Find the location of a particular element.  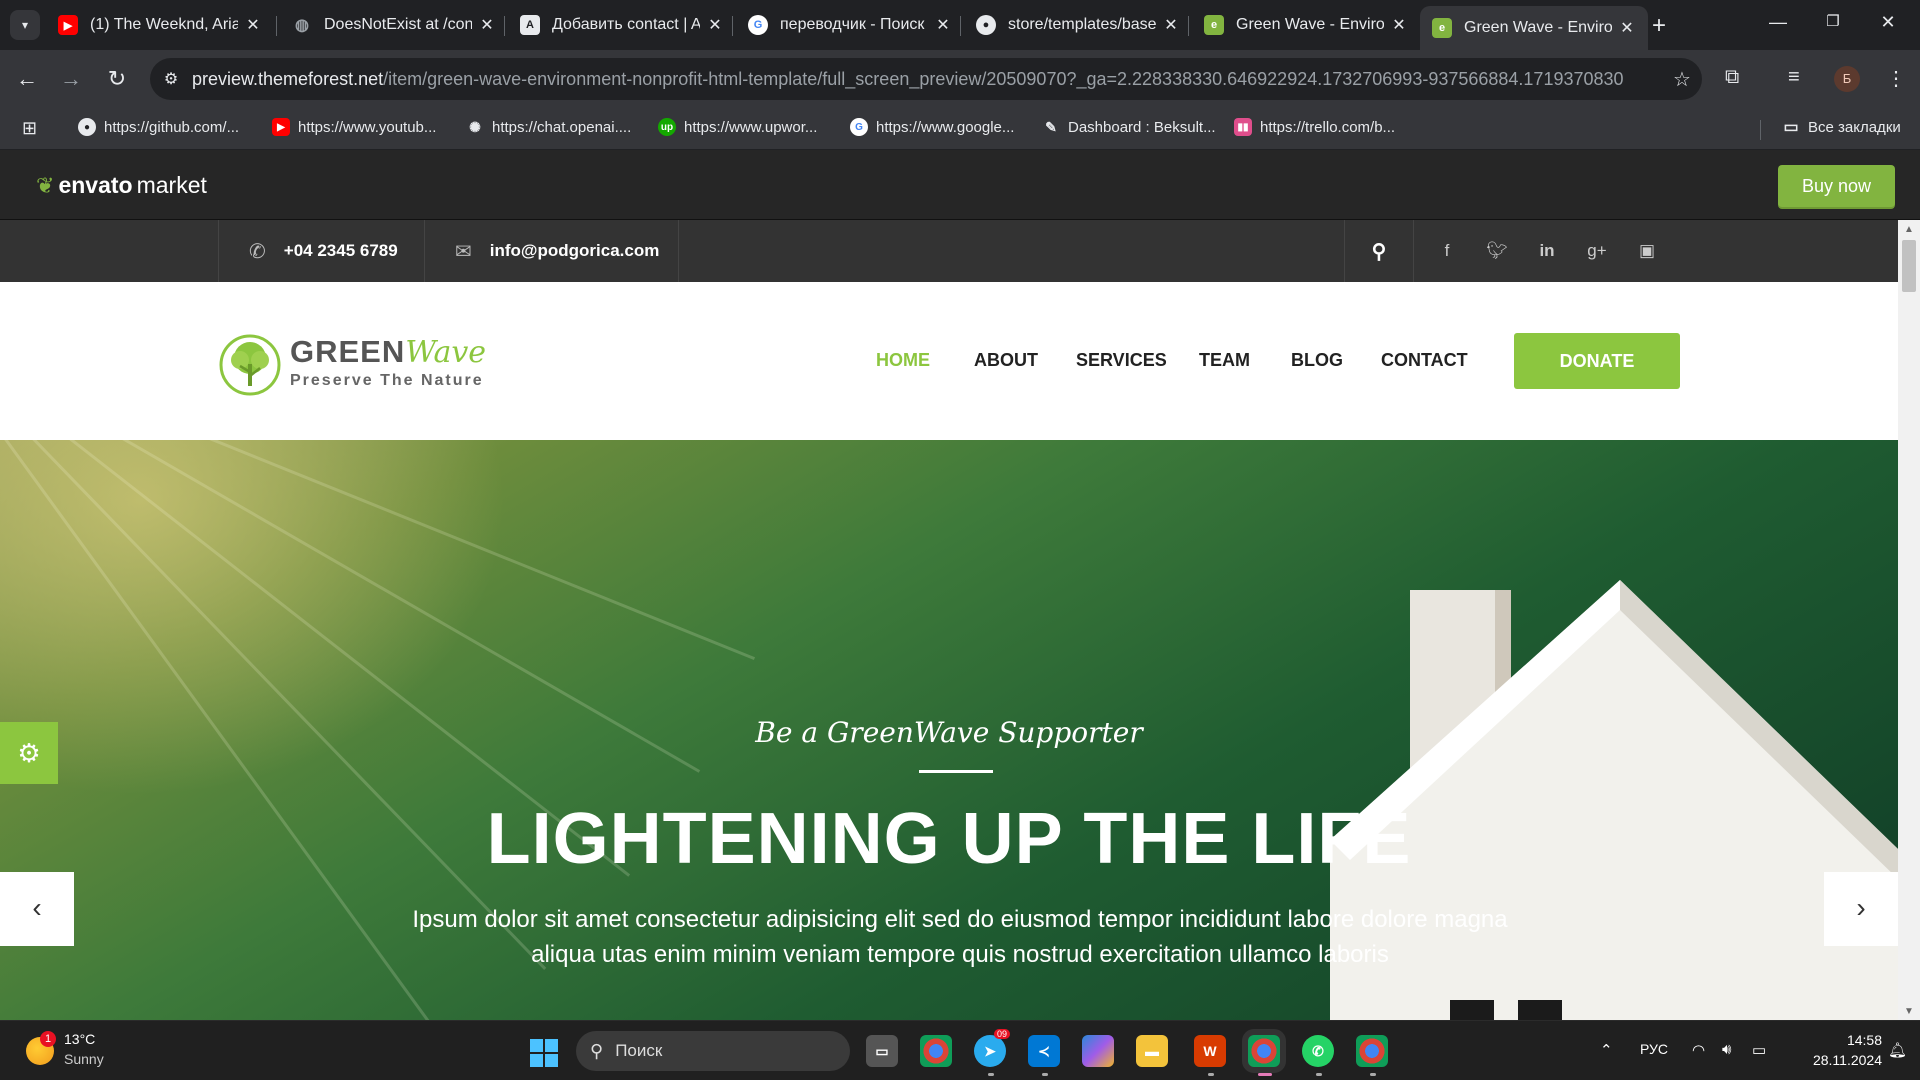

slider-next-arrow-icon: › is located at coordinates (1861, 909).